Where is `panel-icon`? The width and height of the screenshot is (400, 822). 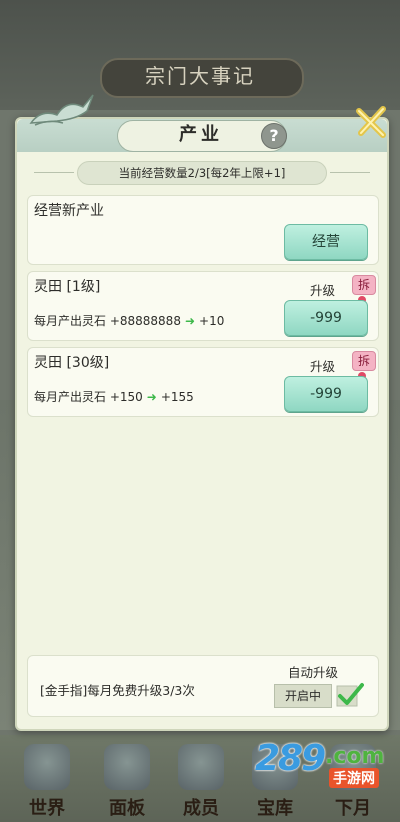 panel-icon is located at coordinates (127, 767).